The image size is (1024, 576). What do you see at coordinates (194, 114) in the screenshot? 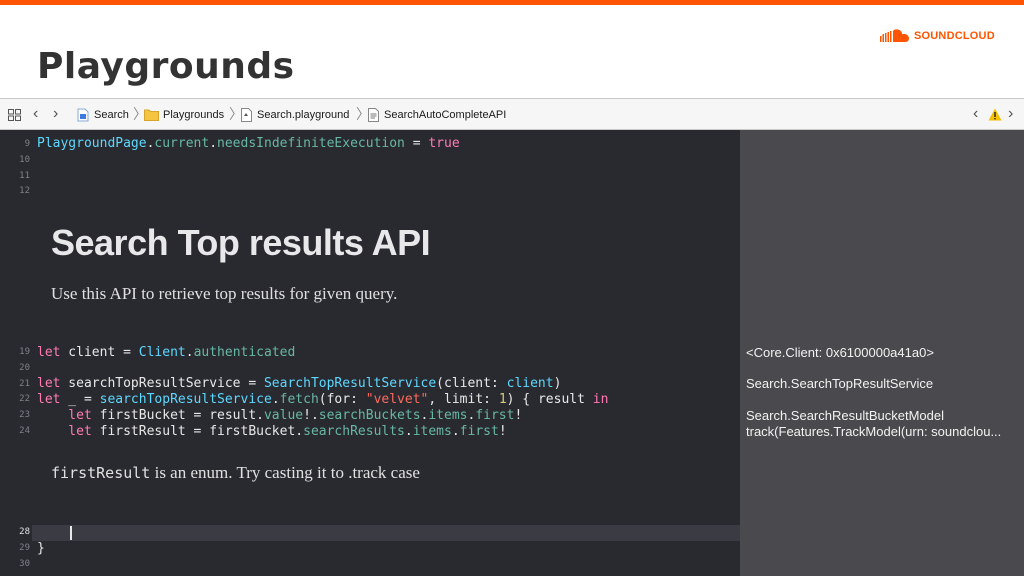
I see `breadcrumb-label: Playgrounds` at bounding box center [194, 114].